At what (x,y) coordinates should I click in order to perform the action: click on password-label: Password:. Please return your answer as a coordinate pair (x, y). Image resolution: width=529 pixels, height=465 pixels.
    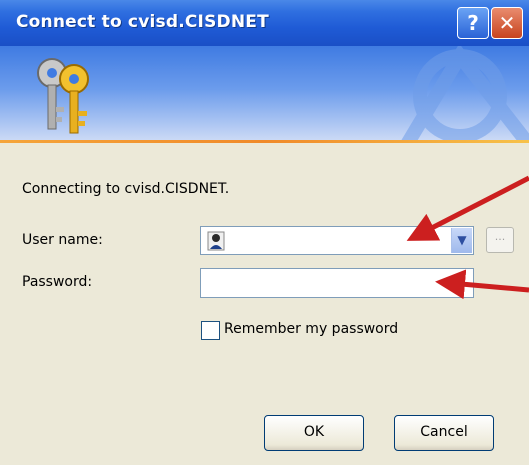
    Looking at the image, I should click on (57, 282).